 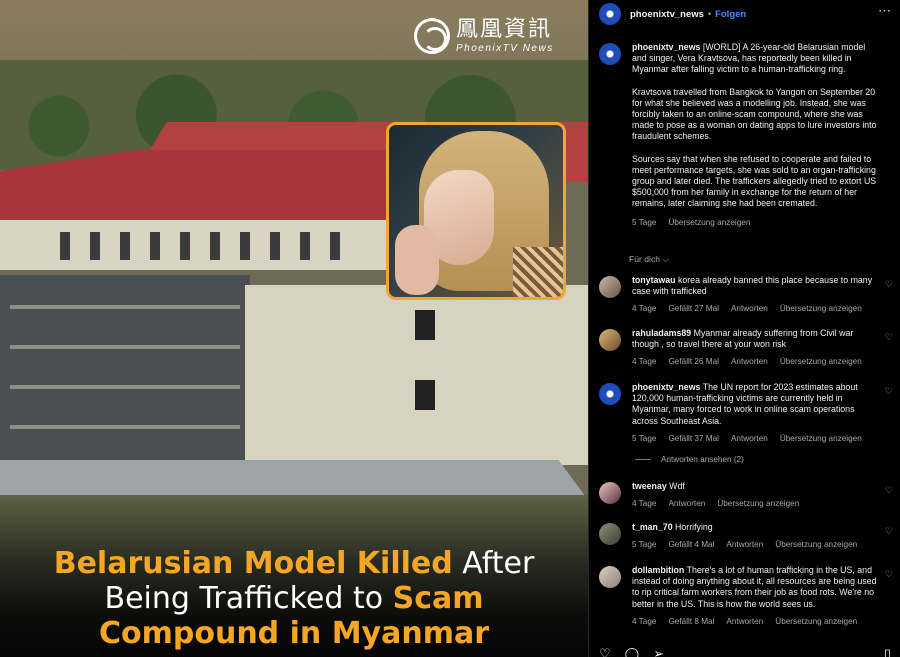 What do you see at coordinates (294, 480) in the screenshot?
I see `metal-roof` at bounding box center [294, 480].